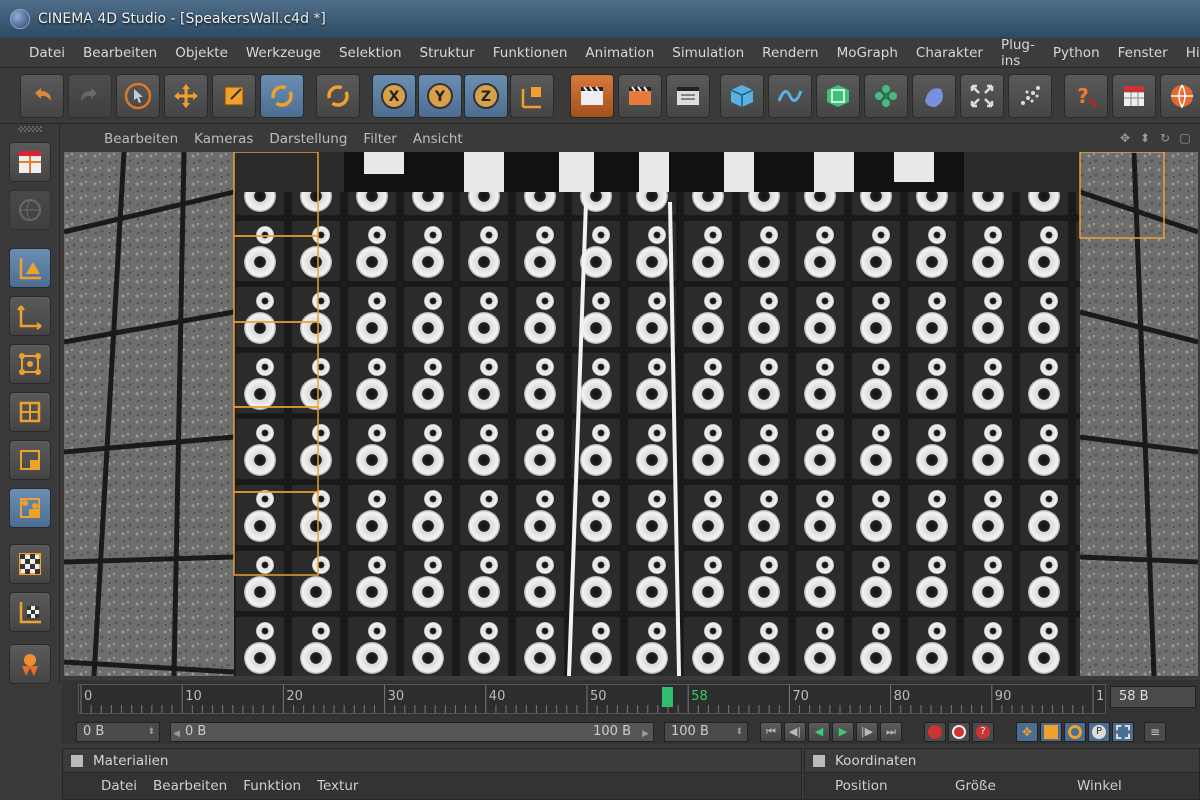 This screenshot has height=800, width=1200. What do you see at coordinates (308, 139) in the screenshot?
I see `viewport-menu-darstellung: Darstellung` at bounding box center [308, 139].